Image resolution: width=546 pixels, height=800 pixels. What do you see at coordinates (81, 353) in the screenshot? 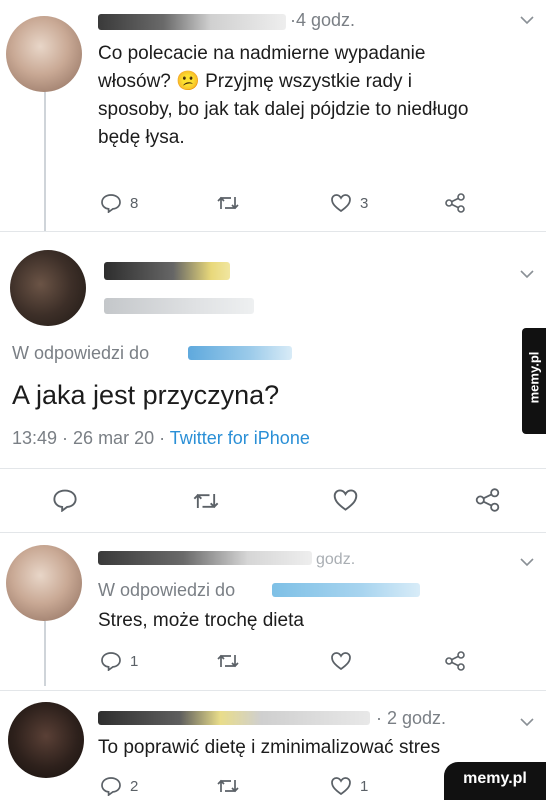
I see `reply-to-label-tweet2: W odpowiedzi do` at bounding box center [81, 353].